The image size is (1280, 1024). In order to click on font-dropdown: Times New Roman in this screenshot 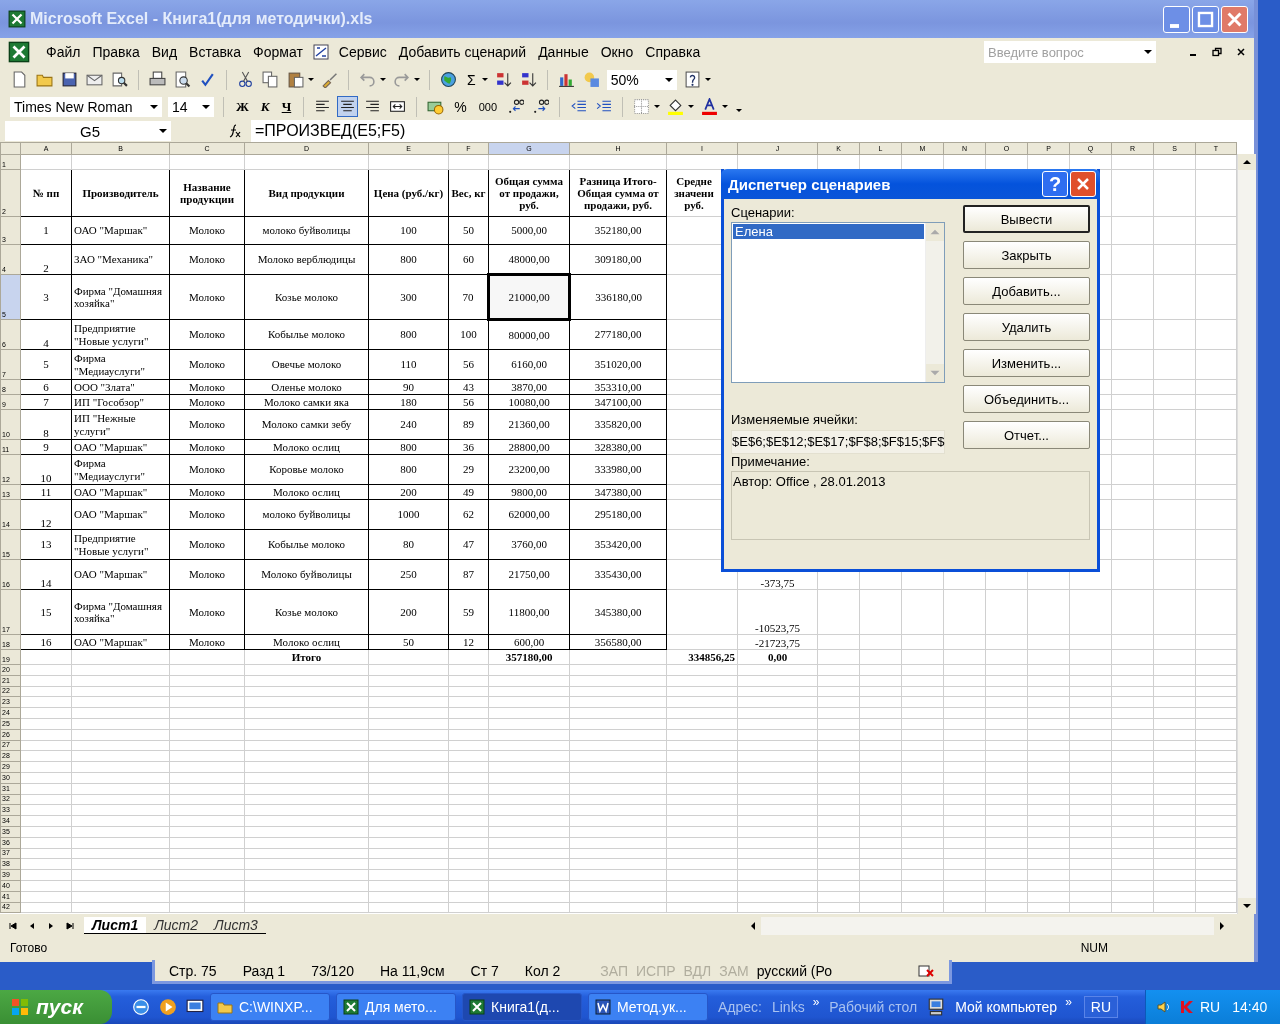, I will do `click(86, 106)`.